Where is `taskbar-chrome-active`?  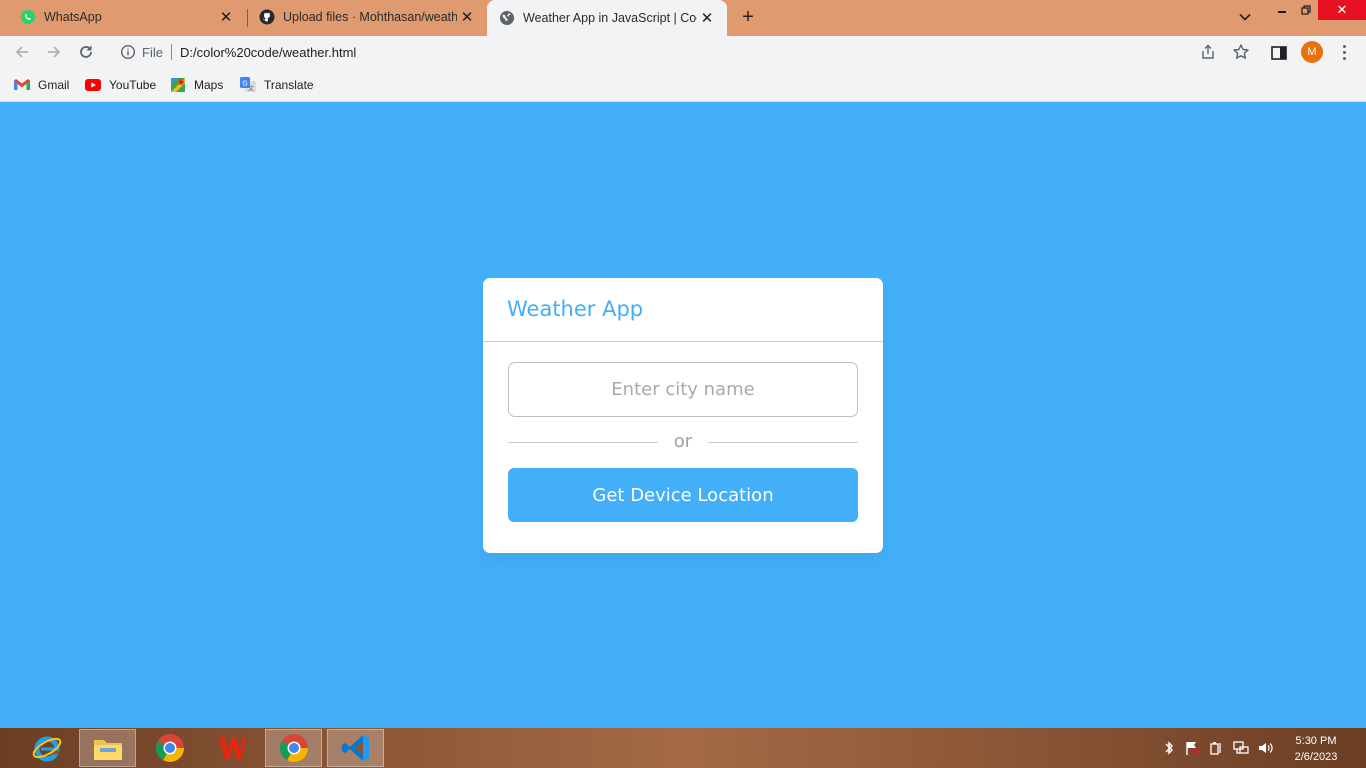 taskbar-chrome-active is located at coordinates (293, 748).